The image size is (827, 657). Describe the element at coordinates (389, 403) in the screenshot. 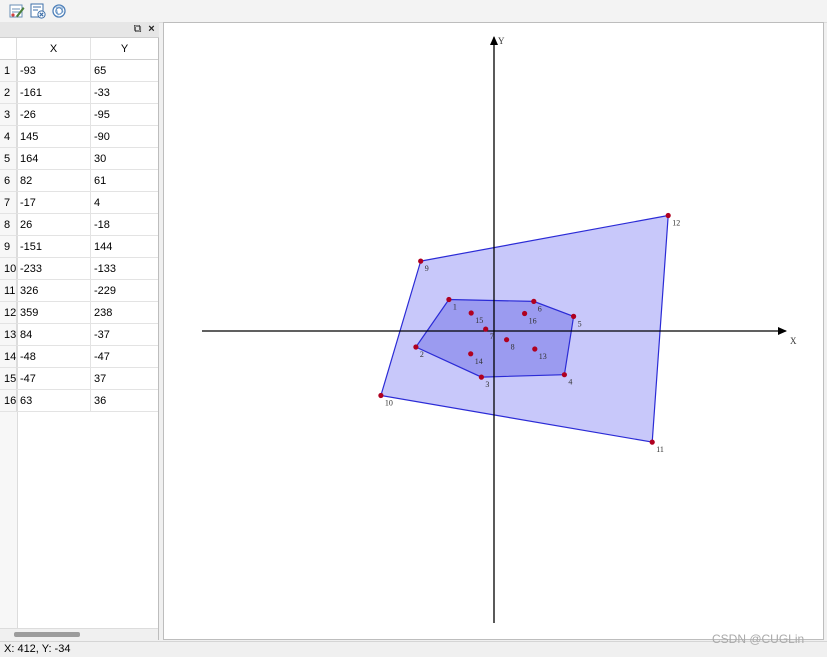

I see `point-label-10: 10` at that location.